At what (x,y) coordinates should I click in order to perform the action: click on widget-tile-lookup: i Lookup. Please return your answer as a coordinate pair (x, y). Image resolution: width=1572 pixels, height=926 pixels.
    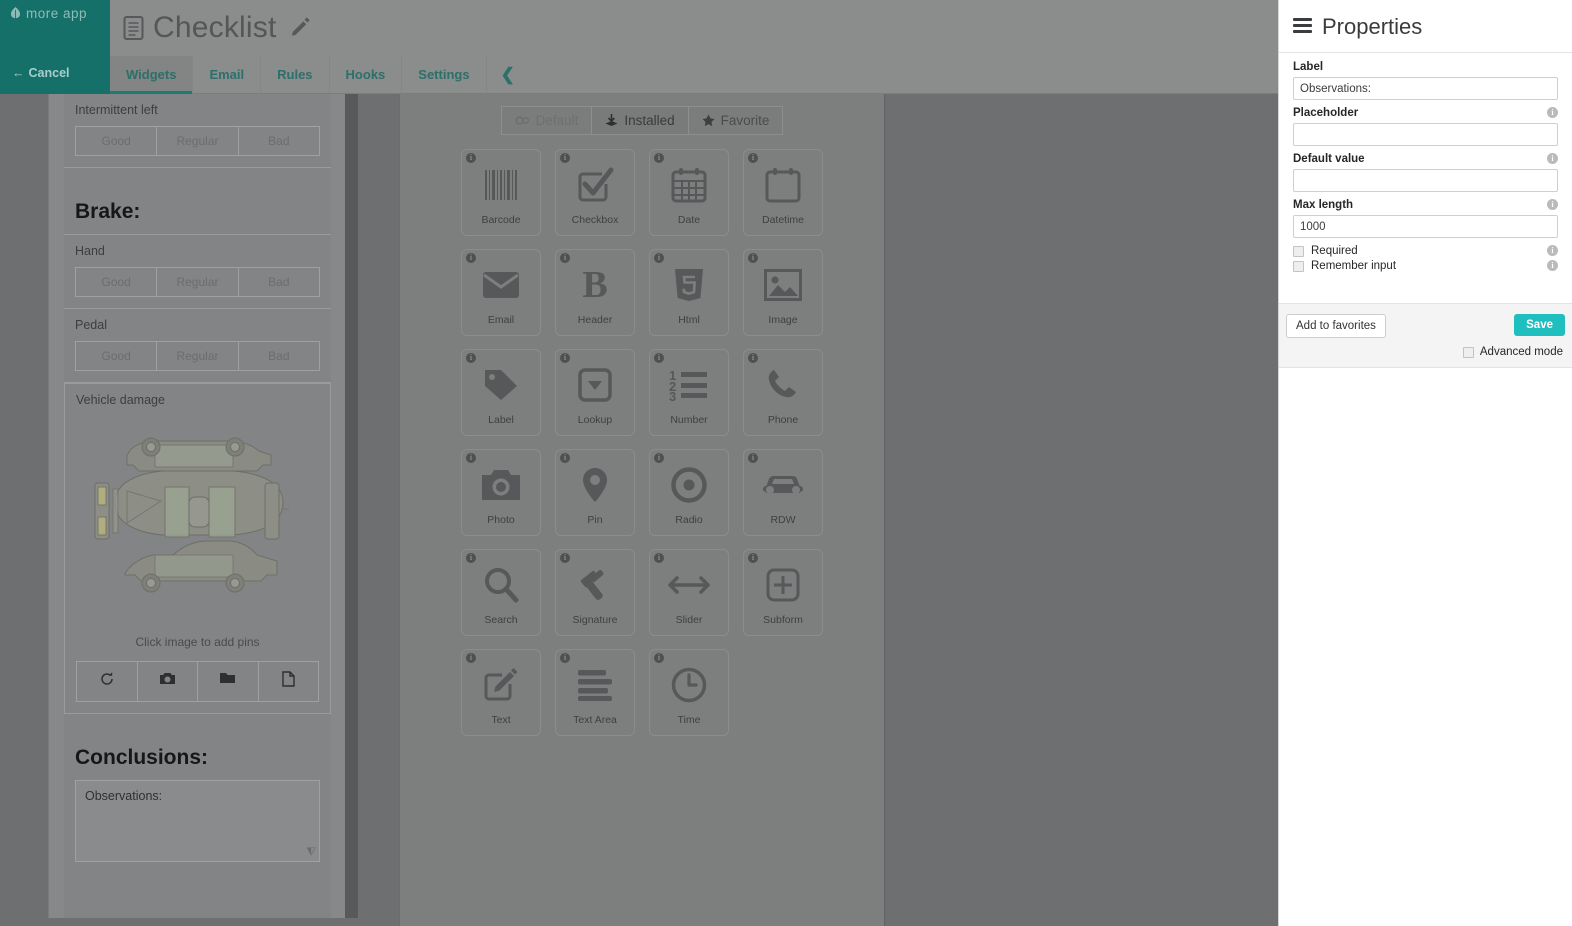
    Looking at the image, I should click on (595, 392).